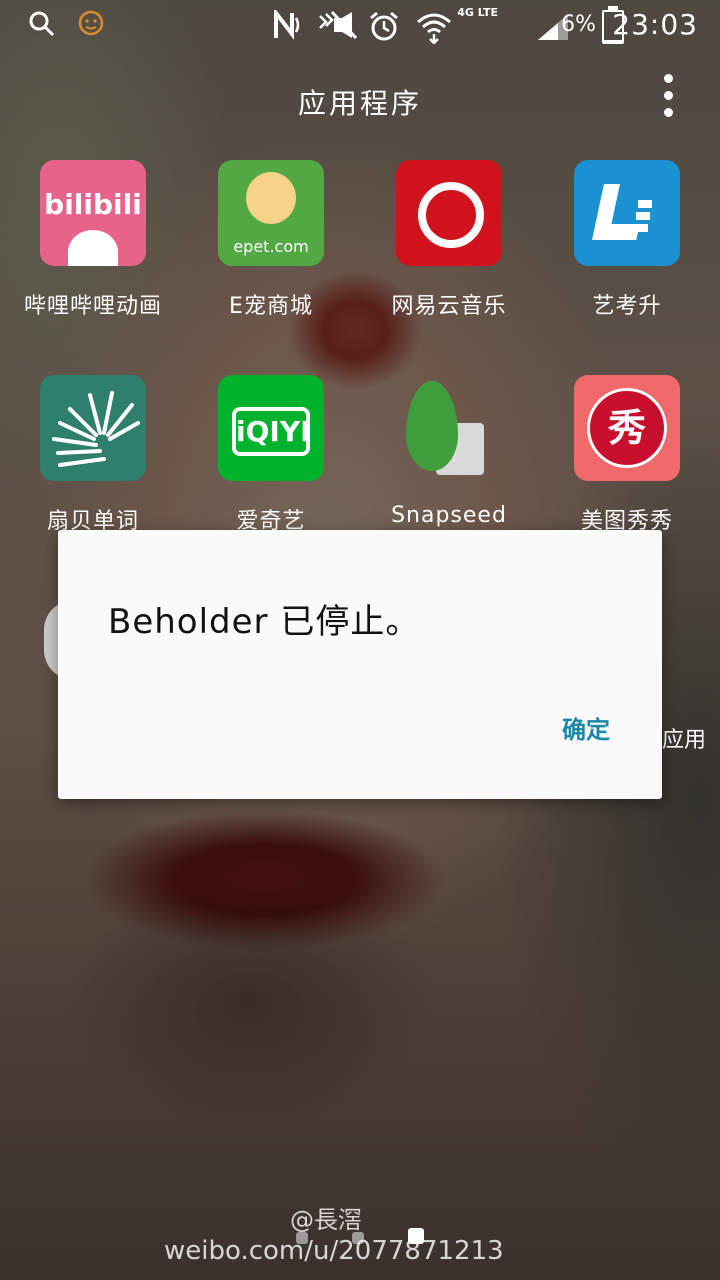 The height and width of the screenshot is (1280, 720). I want to click on app-meitu: 秀 美图秀秀, so click(627, 455).